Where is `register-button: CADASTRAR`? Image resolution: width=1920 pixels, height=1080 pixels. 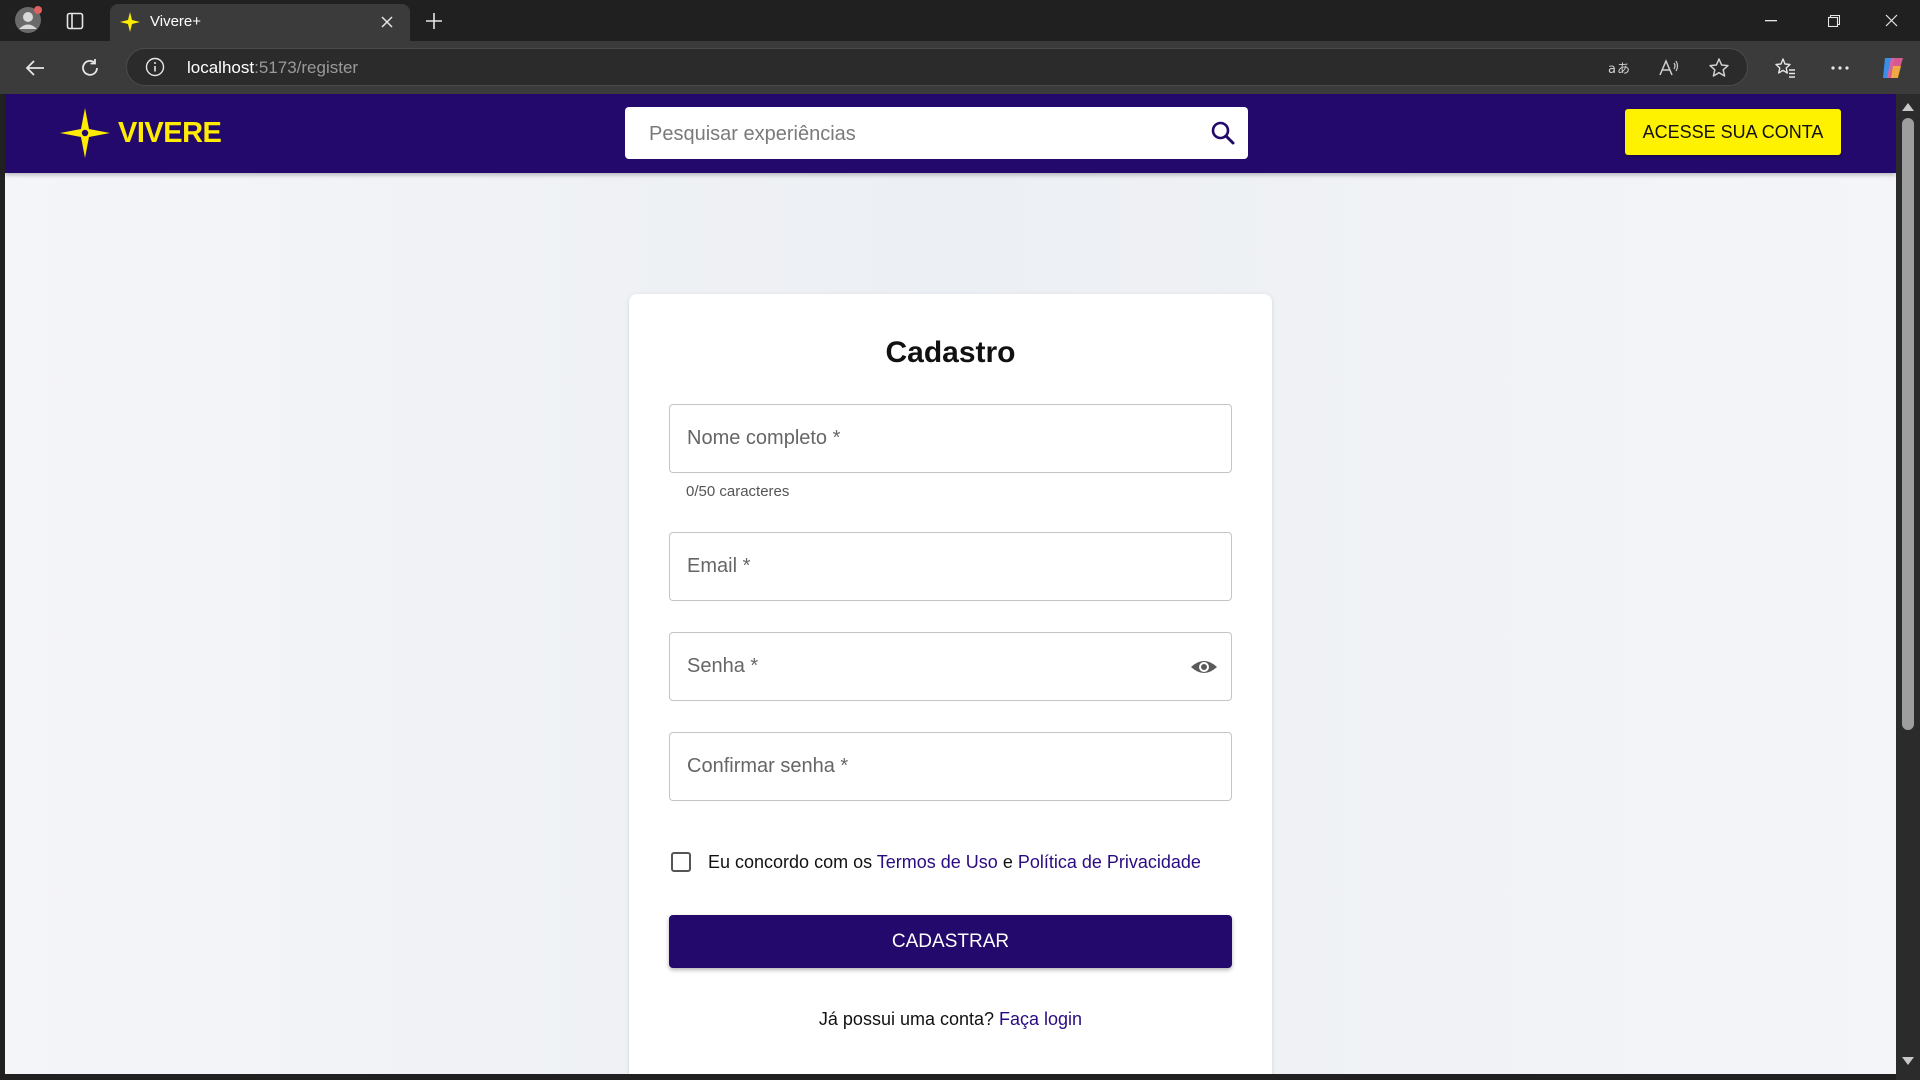
register-button: CADASTRAR is located at coordinates (950, 941).